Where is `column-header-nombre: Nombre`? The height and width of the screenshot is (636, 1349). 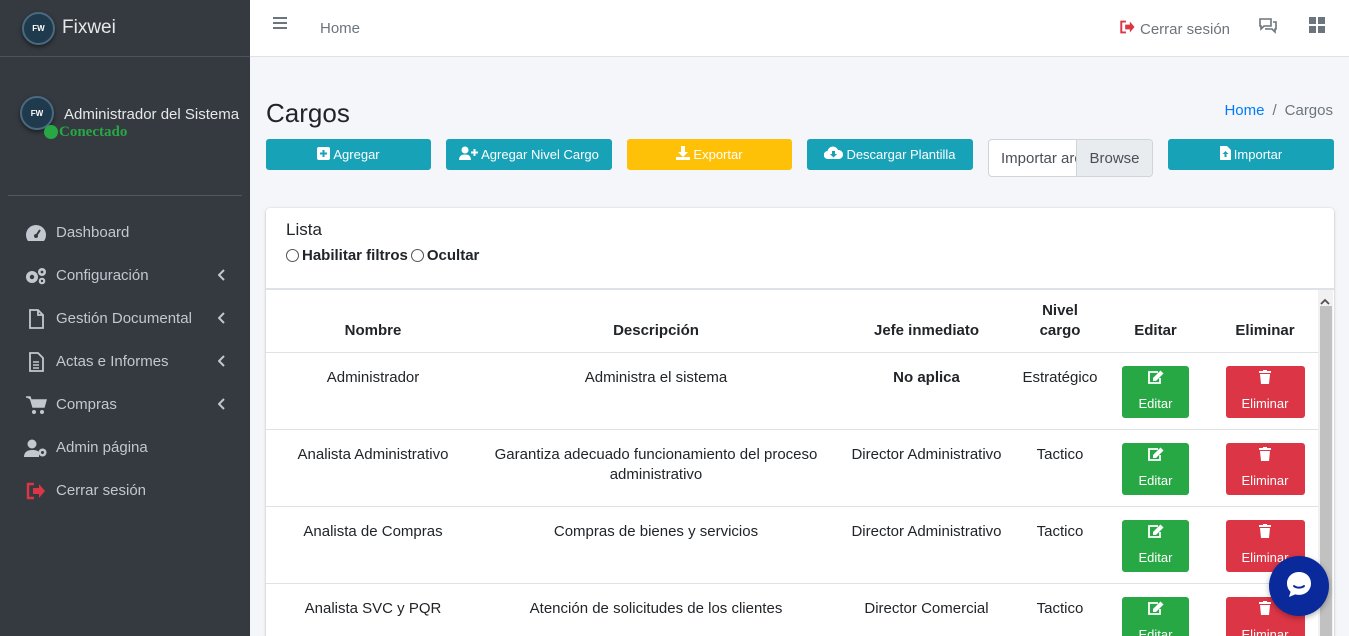 column-header-nombre: Nombre is located at coordinates (373, 321).